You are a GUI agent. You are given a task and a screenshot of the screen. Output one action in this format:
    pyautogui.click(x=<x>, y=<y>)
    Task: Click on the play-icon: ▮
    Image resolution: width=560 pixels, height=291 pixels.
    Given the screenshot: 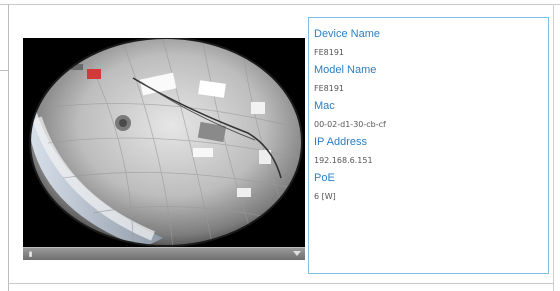 What is the action you would take?
    pyautogui.click(x=30, y=254)
    